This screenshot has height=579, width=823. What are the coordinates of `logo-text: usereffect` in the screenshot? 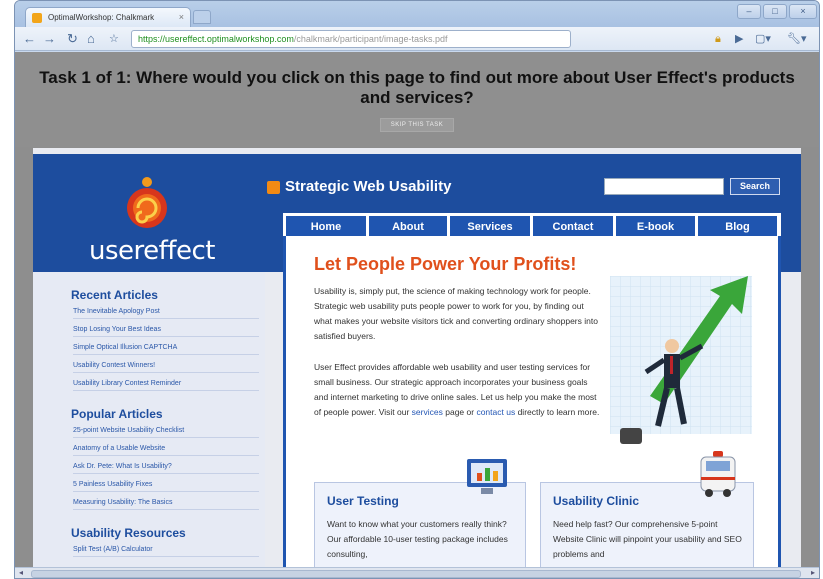 It's located at (152, 251).